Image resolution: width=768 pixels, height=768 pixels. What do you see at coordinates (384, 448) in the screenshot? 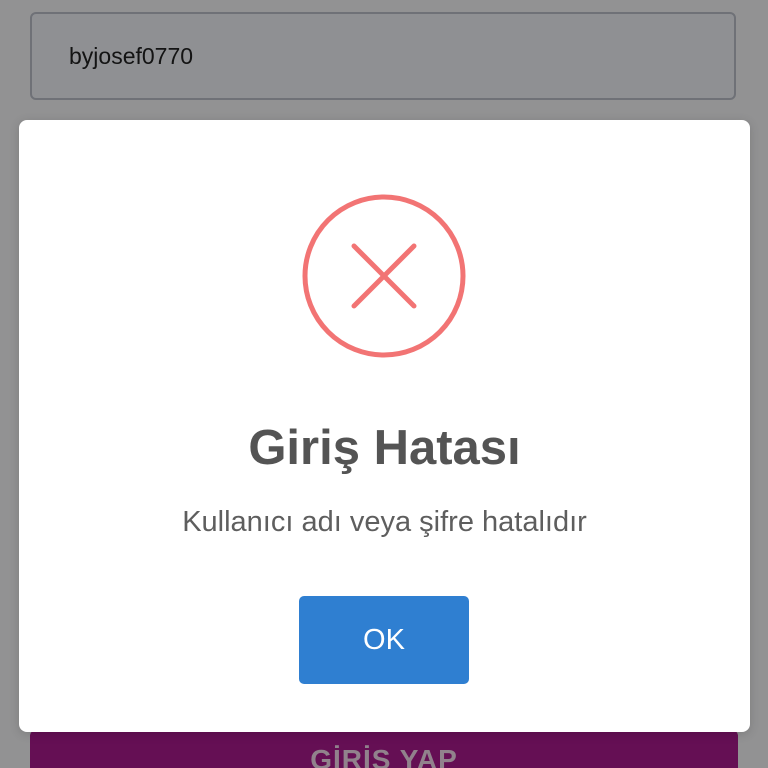
I see `dialog-title: Giriş Hatası` at bounding box center [384, 448].